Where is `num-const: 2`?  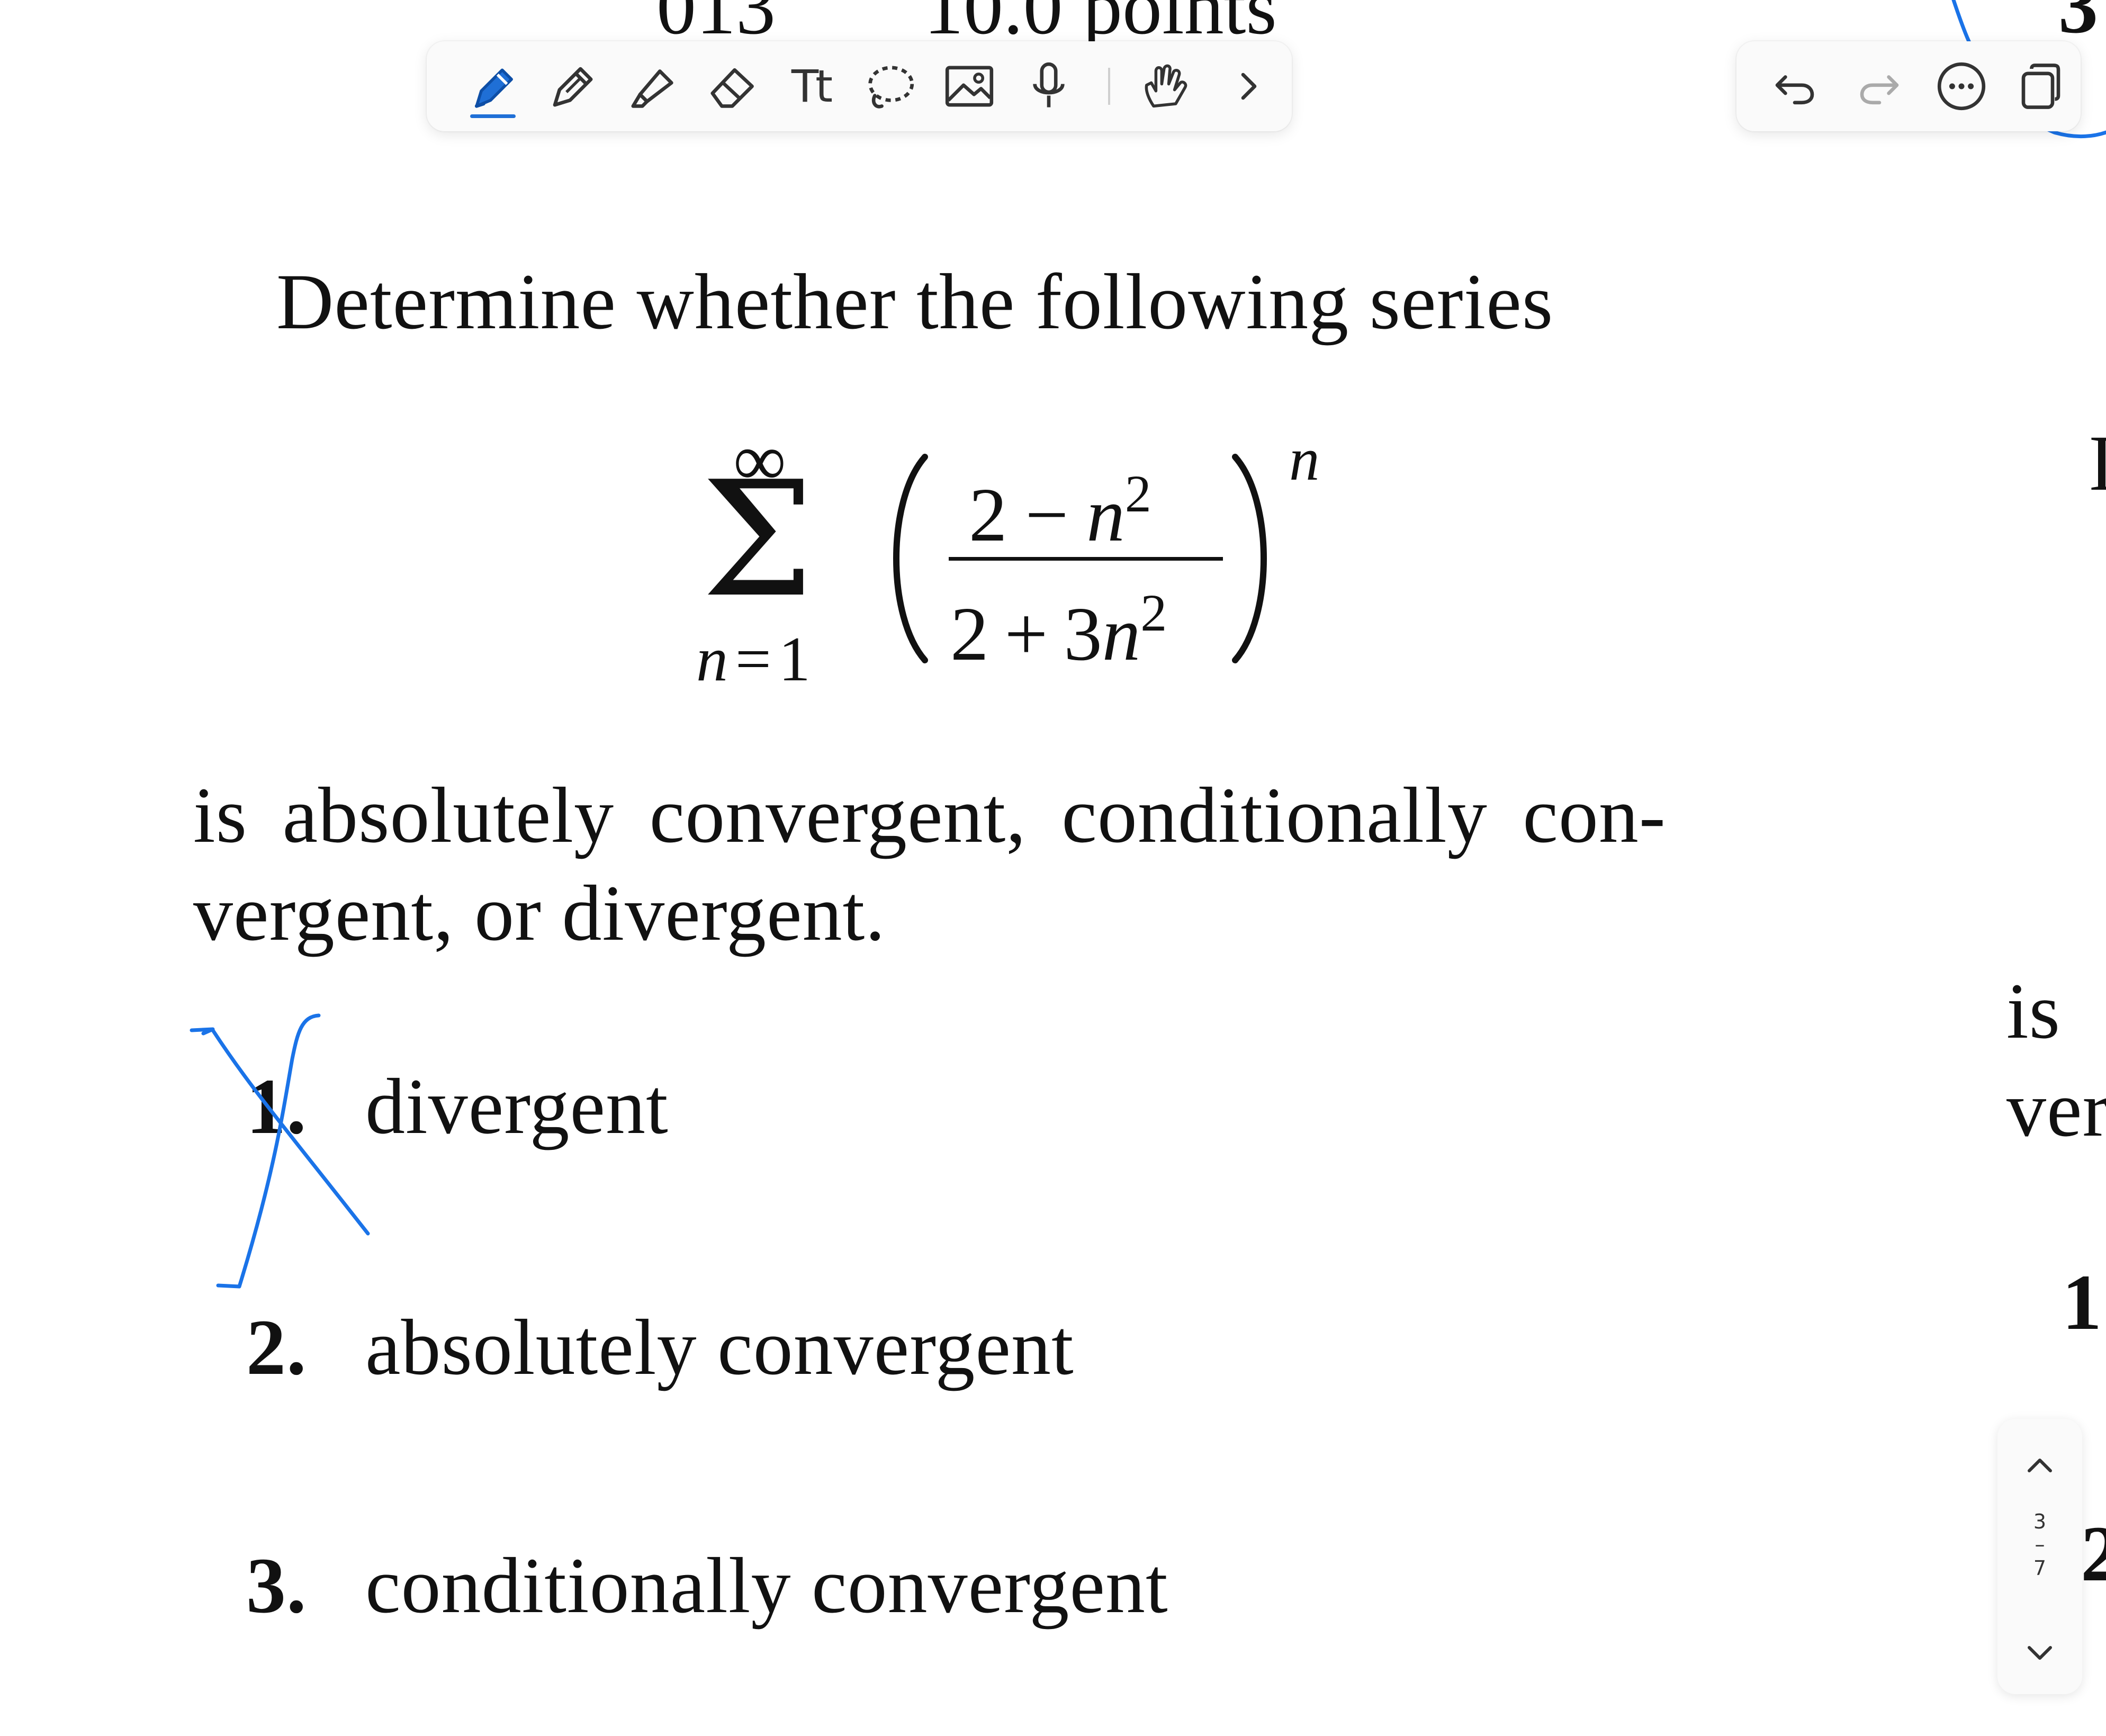 num-const: 2 is located at coordinates (988, 515).